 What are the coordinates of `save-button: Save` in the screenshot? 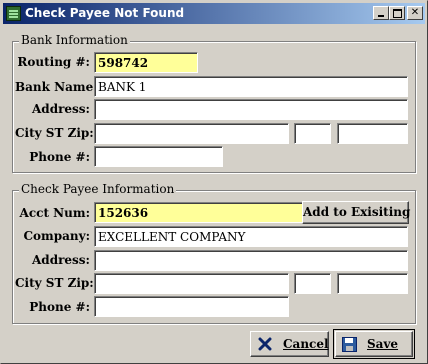 It's located at (374, 344).